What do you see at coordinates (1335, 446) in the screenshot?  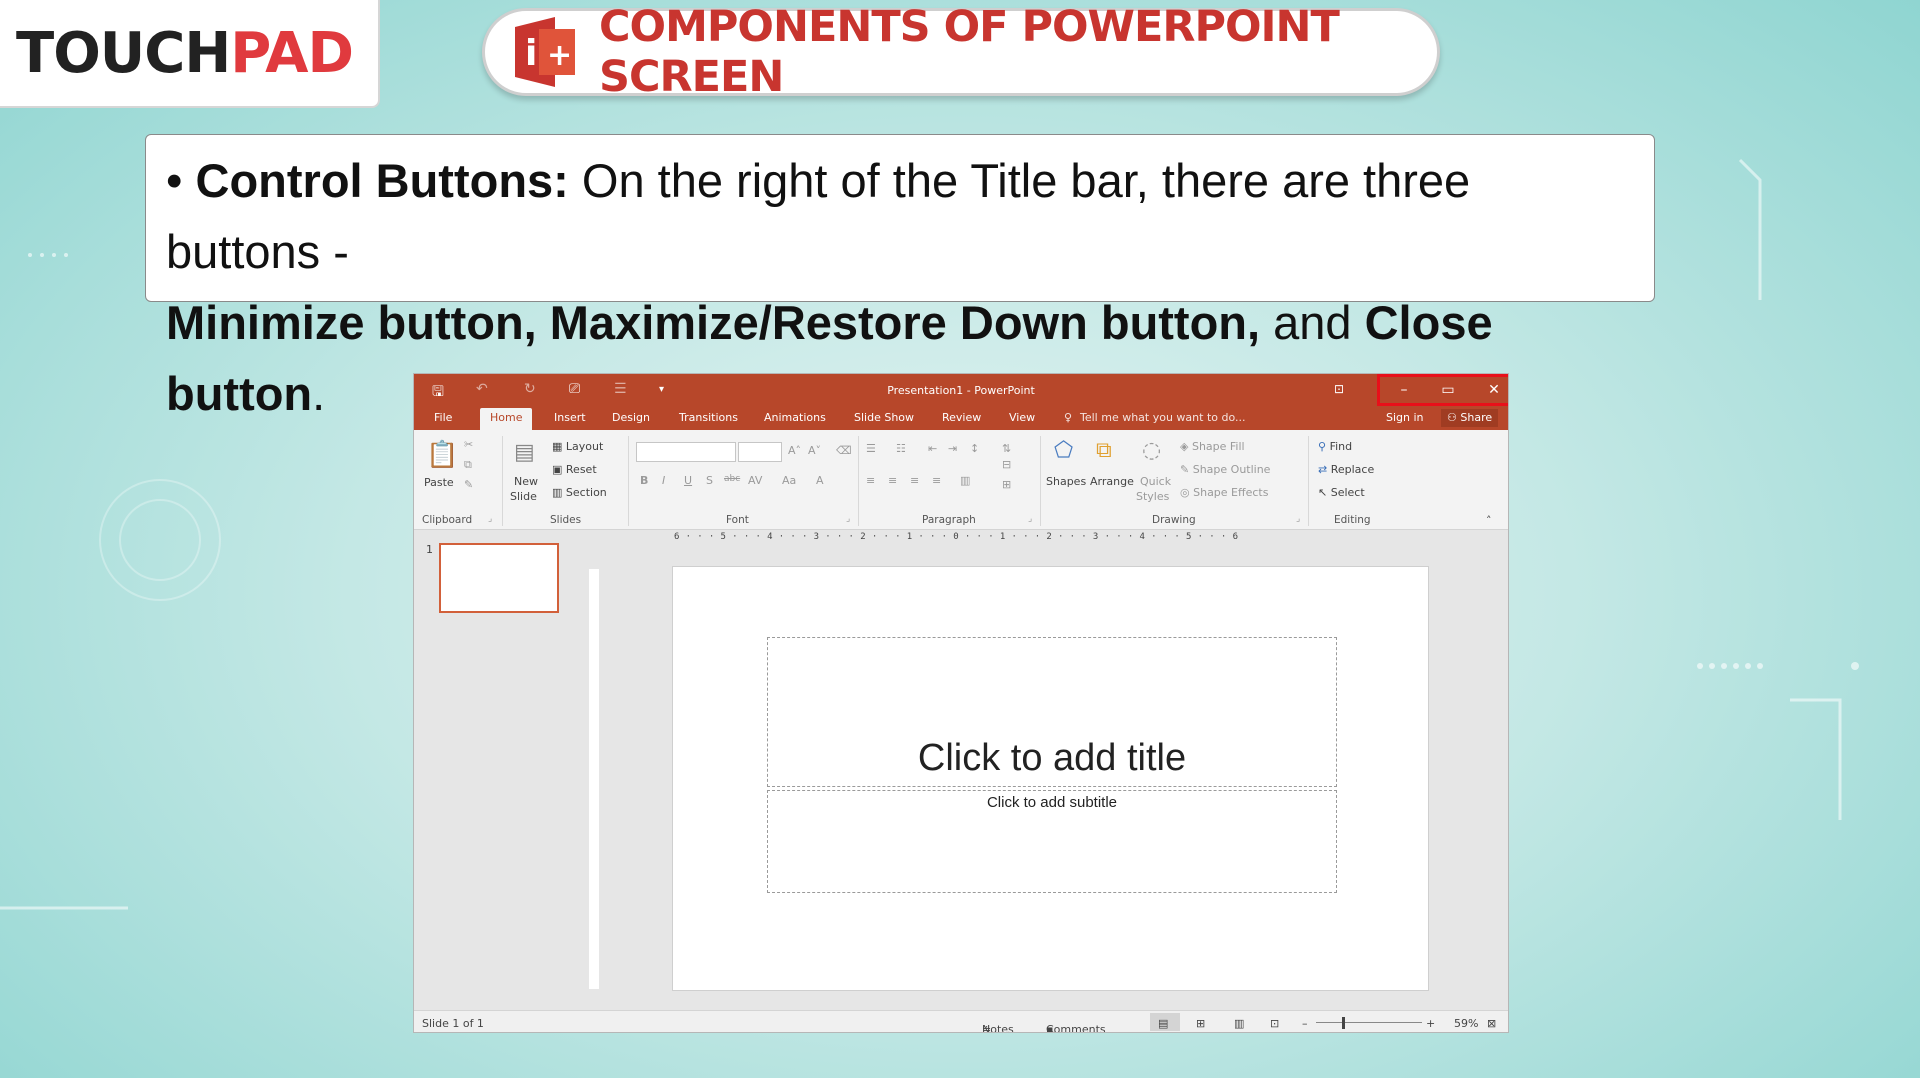 I see `find-button: ⚲ Find` at bounding box center [1335, 446].